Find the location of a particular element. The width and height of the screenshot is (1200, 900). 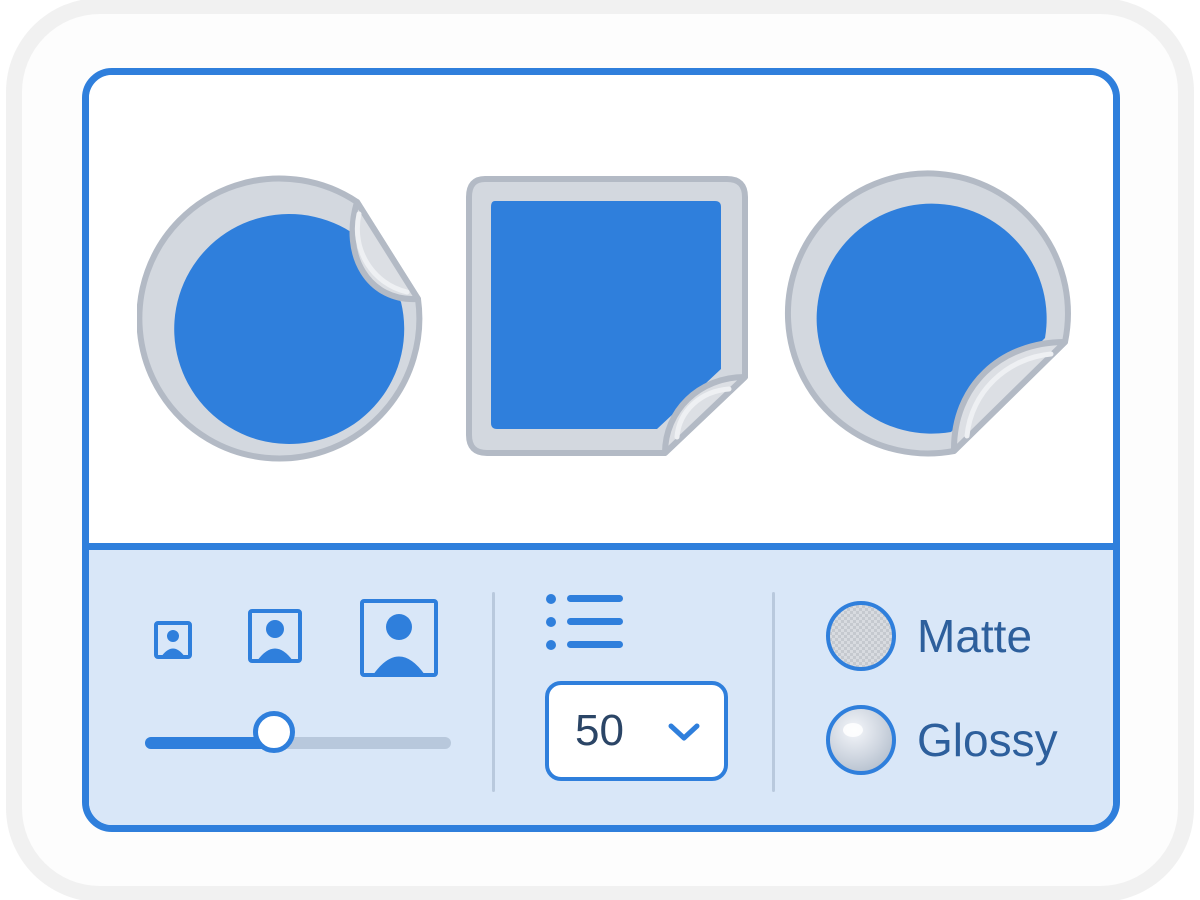

list-icon is located at coordinates (584, 622).